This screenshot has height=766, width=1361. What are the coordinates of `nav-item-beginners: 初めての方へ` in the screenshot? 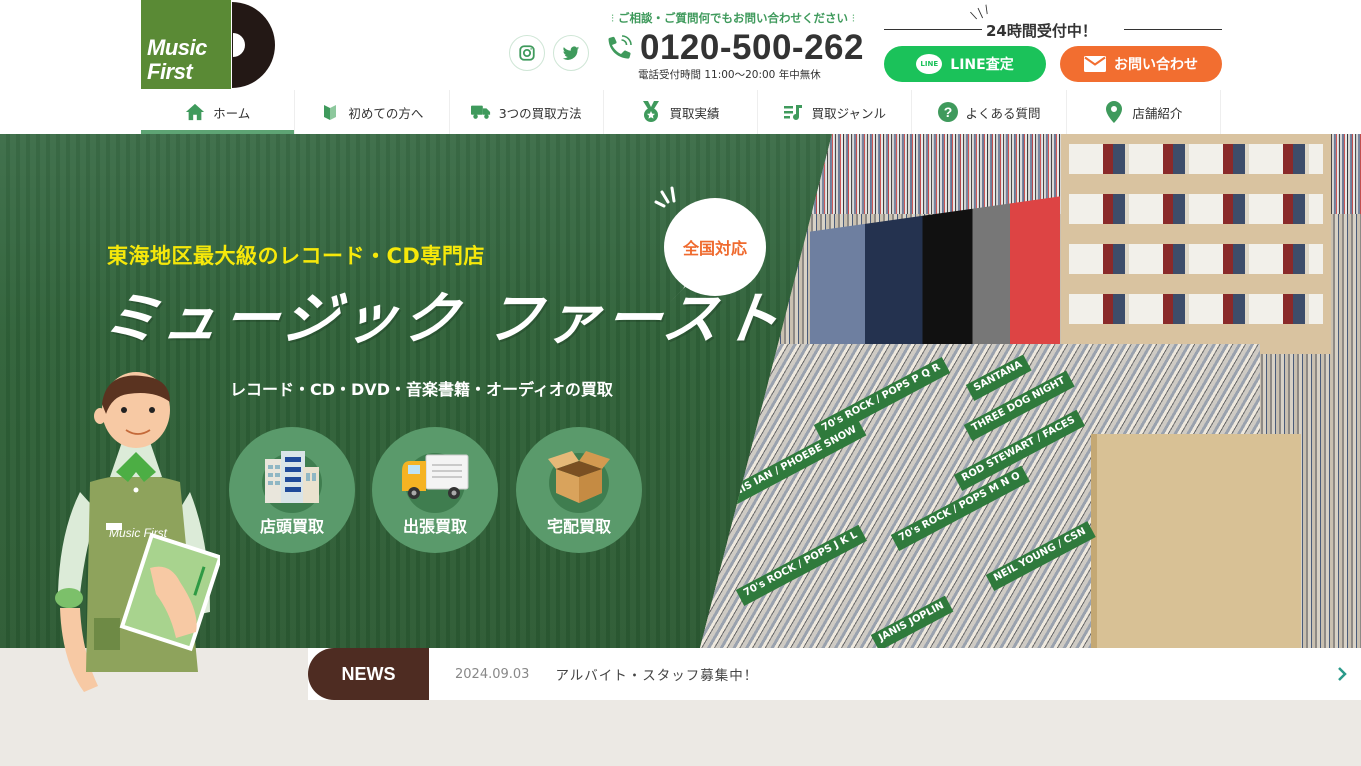 It's located at (371, 112).